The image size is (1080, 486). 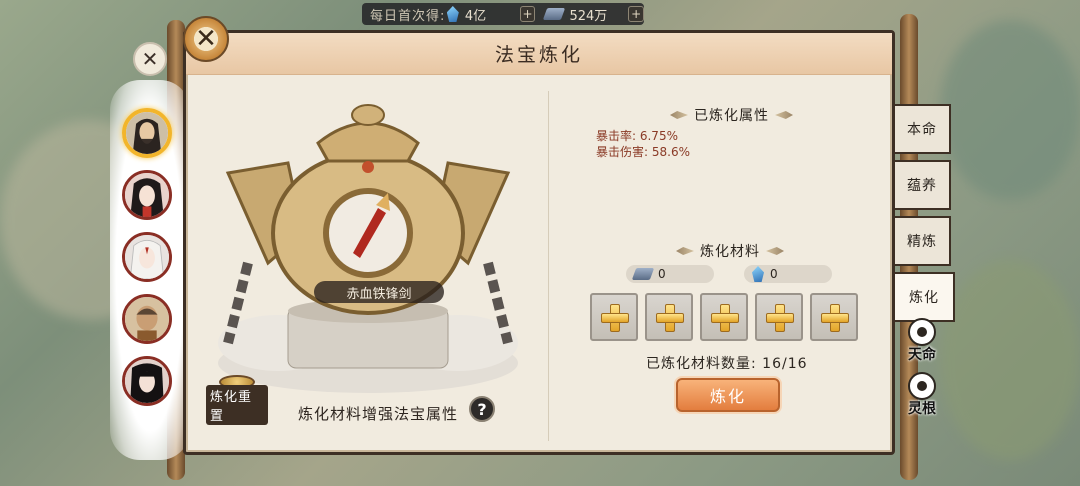 I want to click on help-button: ?, so click(x=482, y=409).